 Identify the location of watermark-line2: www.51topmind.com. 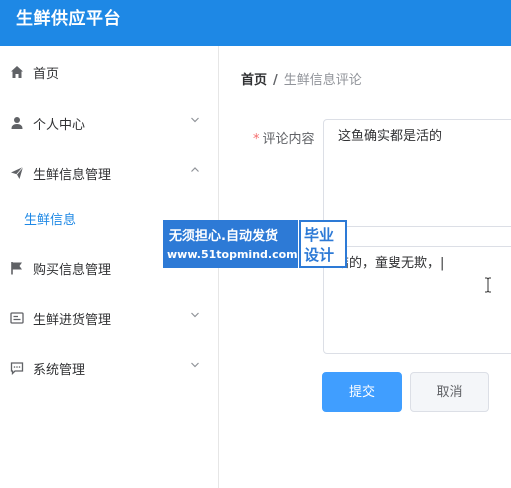
(232, 254).